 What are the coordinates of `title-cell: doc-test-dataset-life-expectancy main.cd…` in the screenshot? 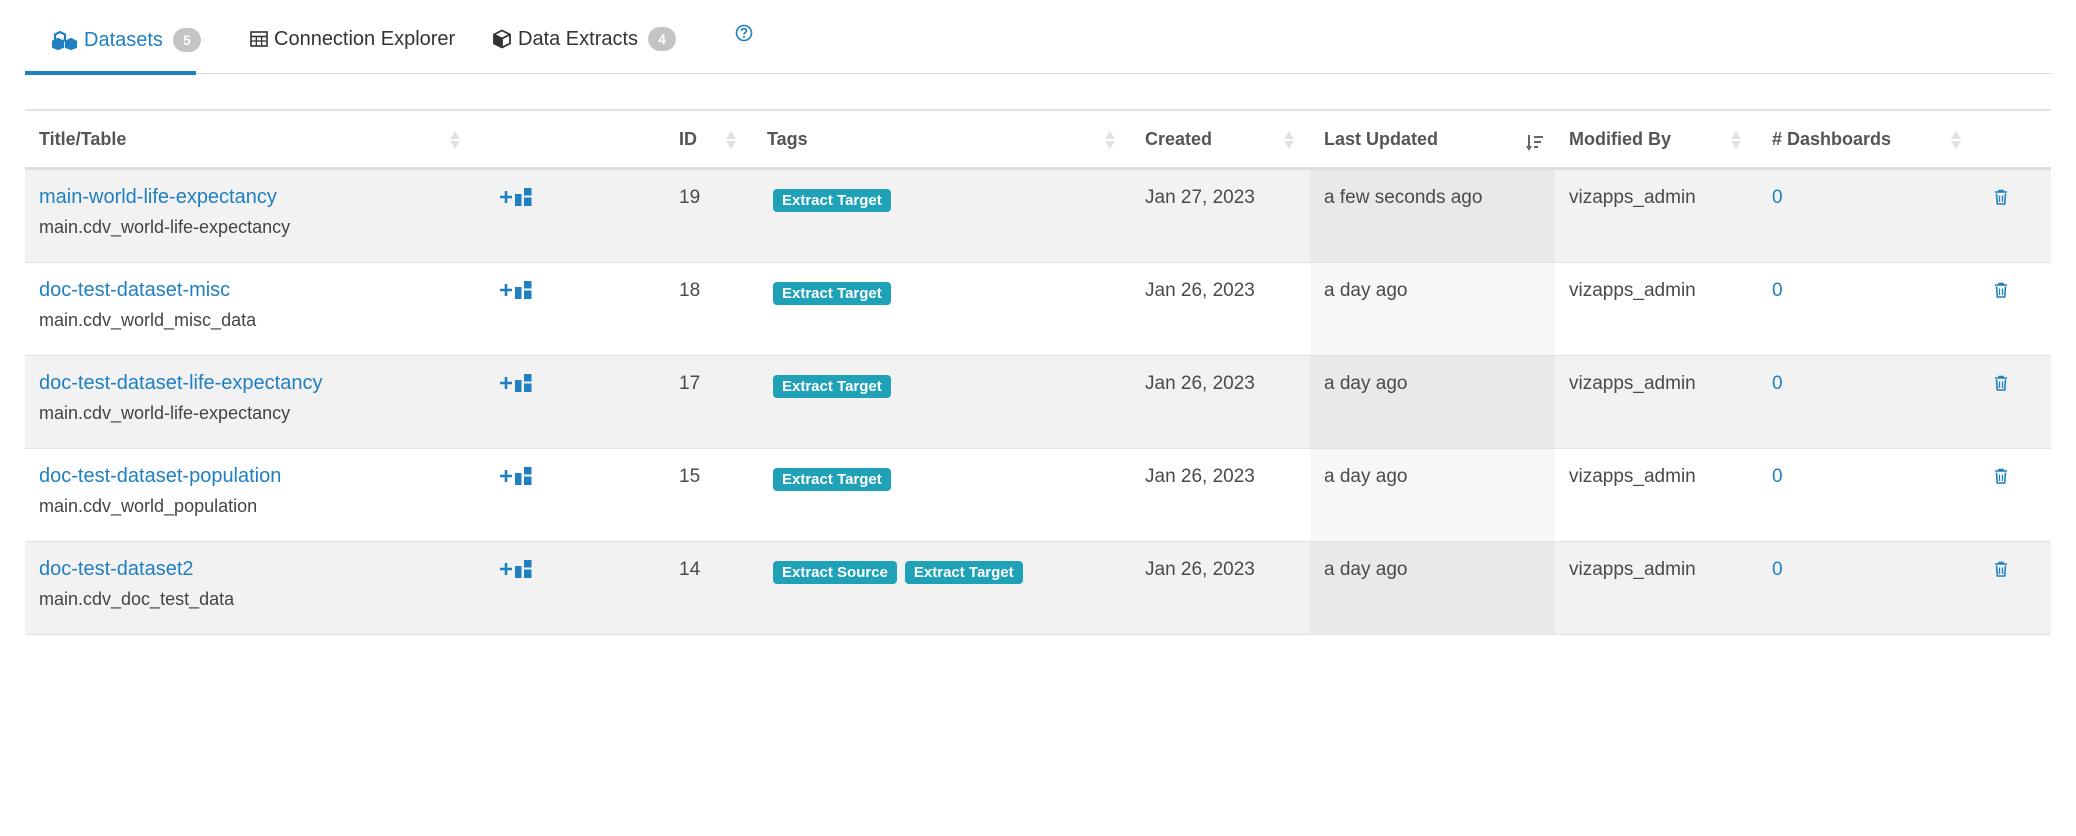 It's located at (180, 398).